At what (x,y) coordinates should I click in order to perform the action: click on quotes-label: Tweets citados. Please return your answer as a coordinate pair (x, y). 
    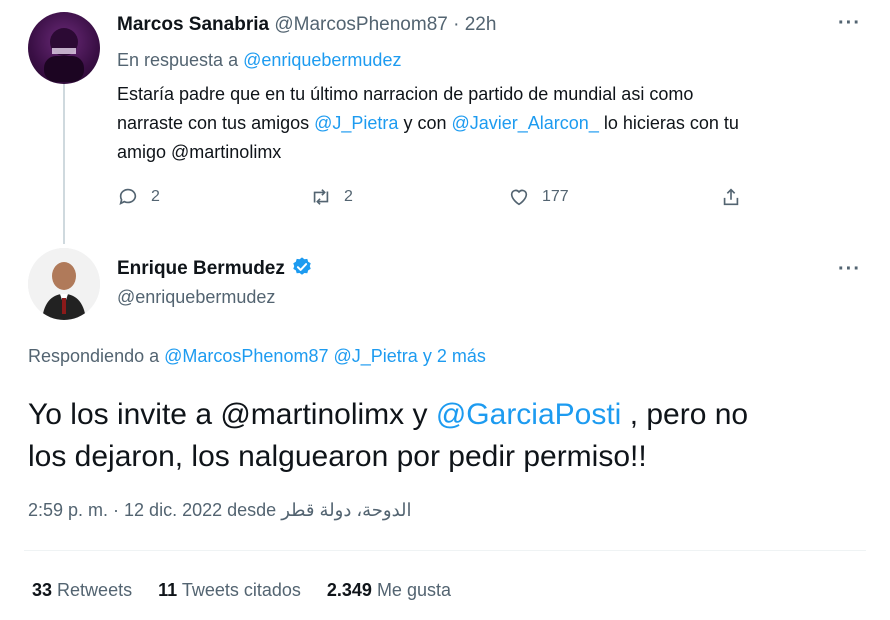
    Looking at the image, I should click on (241, 590).